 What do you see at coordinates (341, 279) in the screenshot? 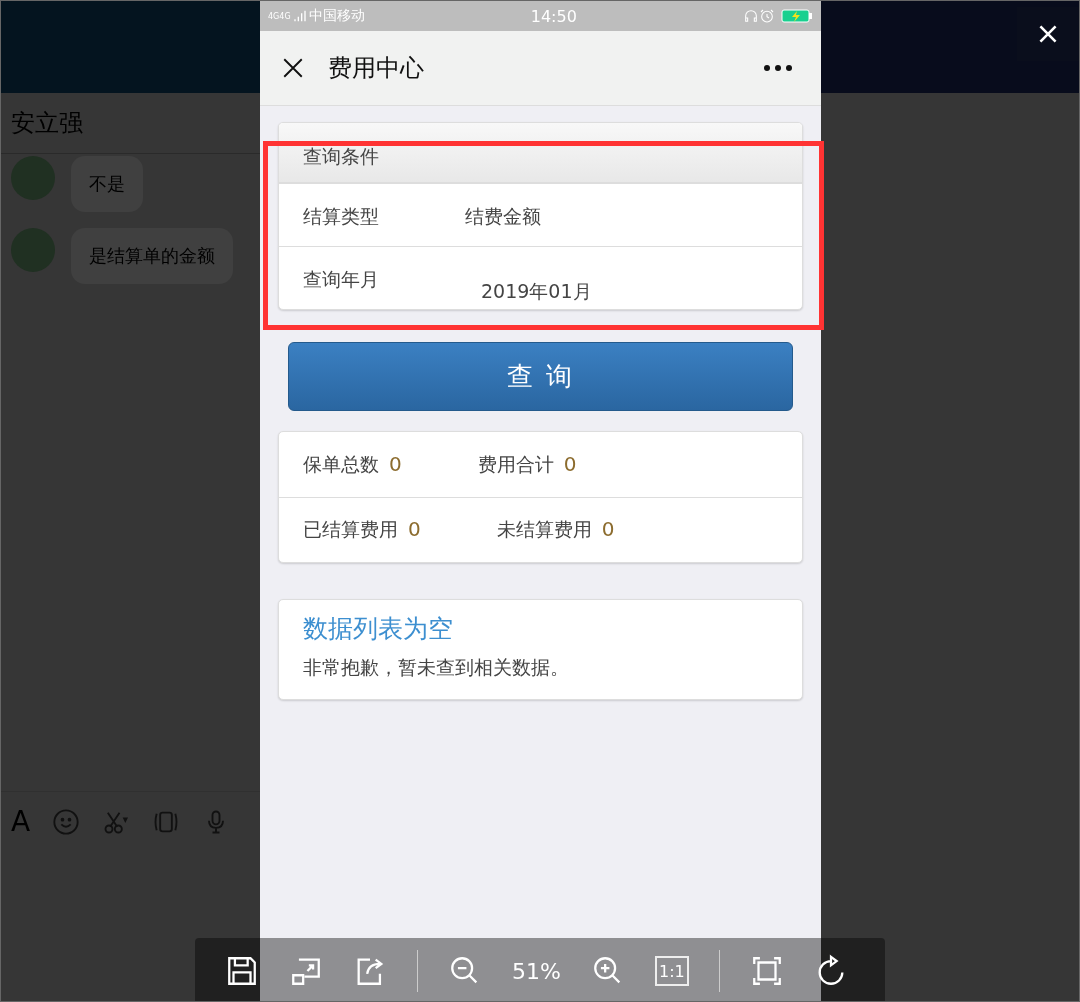
I see `field-label: 查询年月` at bounding box center [341, 279].